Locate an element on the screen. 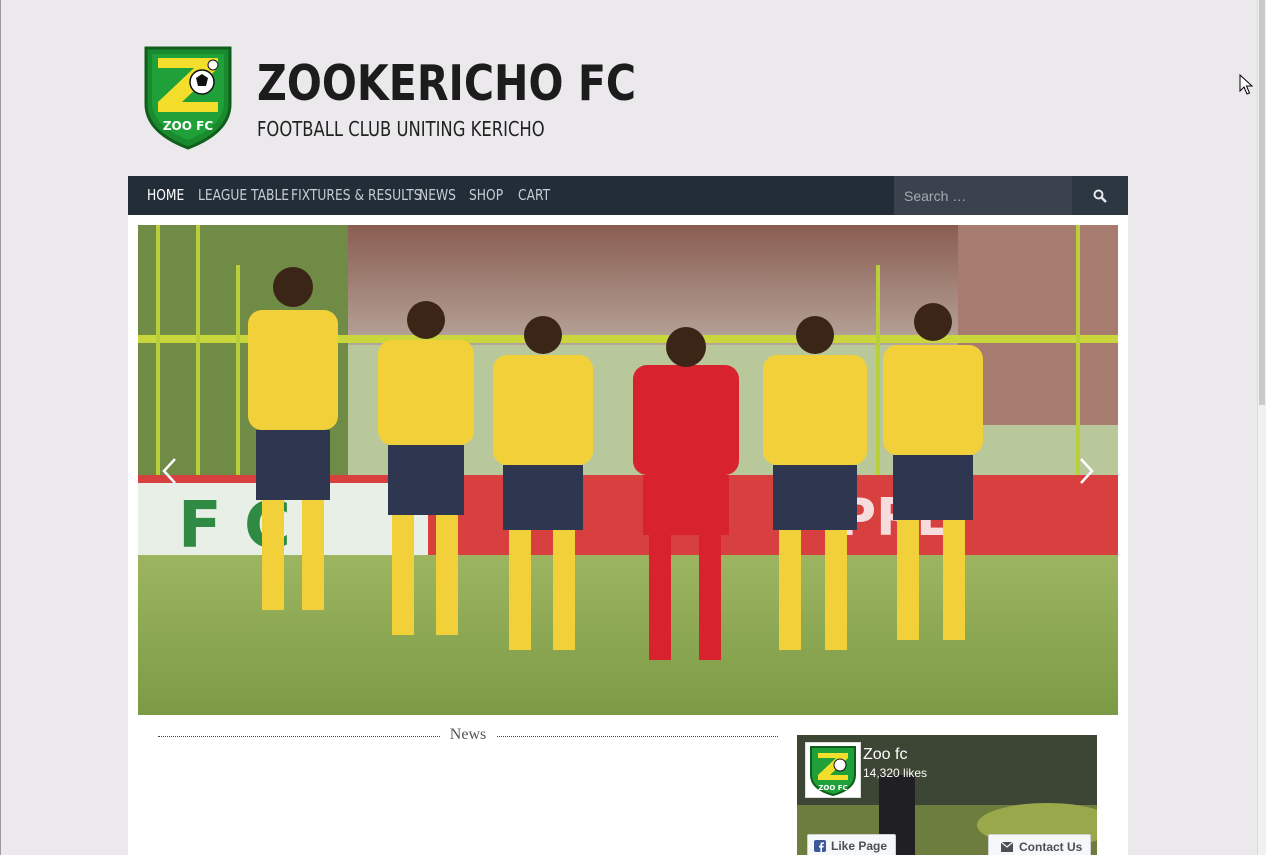 The height and width of the screenshot is (855, 1266). nav-league-table: LEAGUE TABLE is located at coordinates (243, 195).